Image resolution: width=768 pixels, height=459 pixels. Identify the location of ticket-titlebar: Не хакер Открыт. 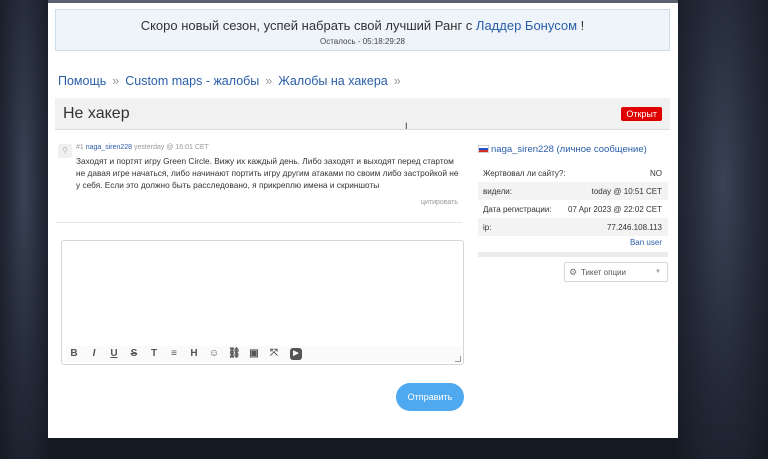
(362, 114).